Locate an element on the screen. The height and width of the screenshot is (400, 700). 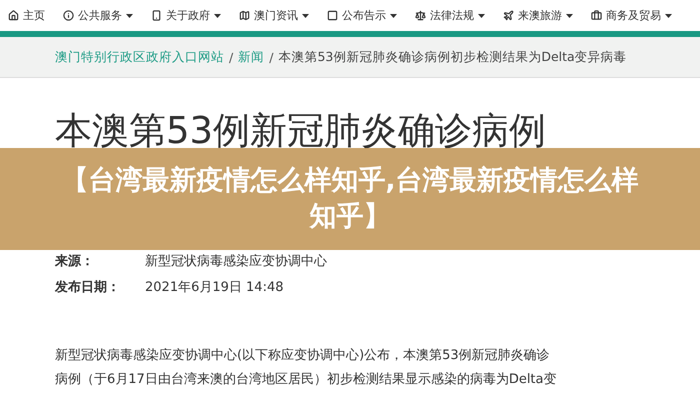
article-paragraph: 新型冠状病毒感染应变协调中心(以下称应变协调中心)公布，本澳第53例新冠肺炎确诊 病例（于6月17日由台湾来澳的台湾地区居民）初步检测结果显示感染的病毒为Delta变 is located at coordinates (306, 368).